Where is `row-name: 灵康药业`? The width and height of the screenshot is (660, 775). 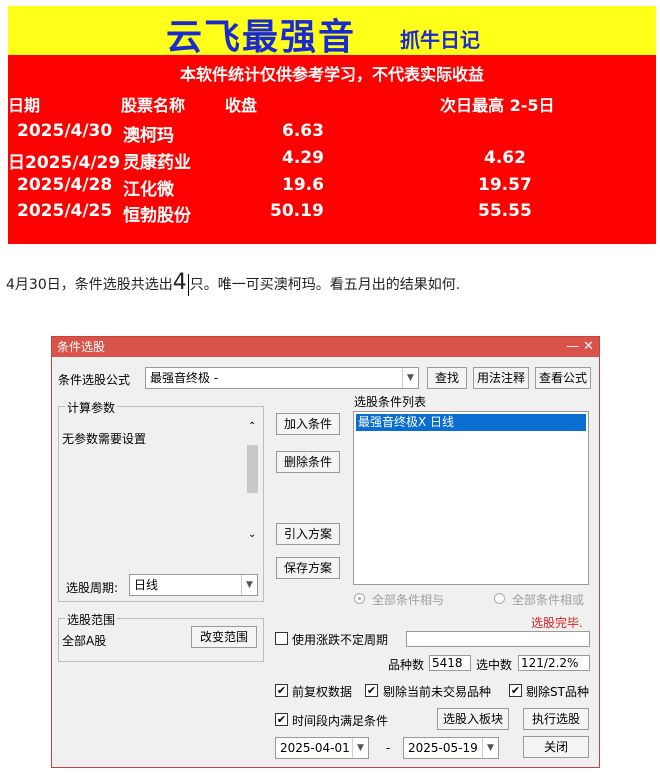 row-name: 灵康药业 is located at coordinates (157, 163).